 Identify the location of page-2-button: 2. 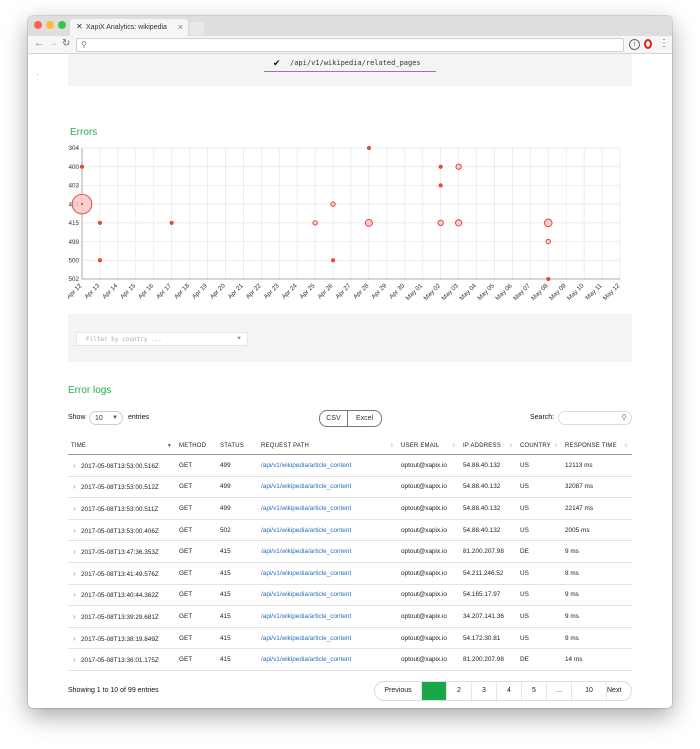
(459, 691).